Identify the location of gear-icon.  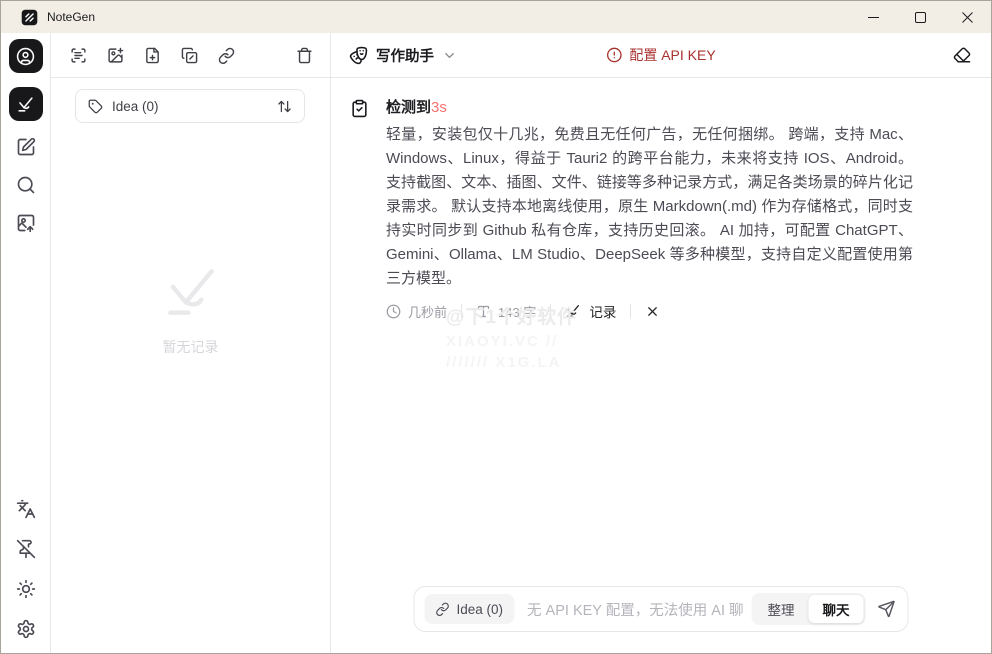
(26, 629).